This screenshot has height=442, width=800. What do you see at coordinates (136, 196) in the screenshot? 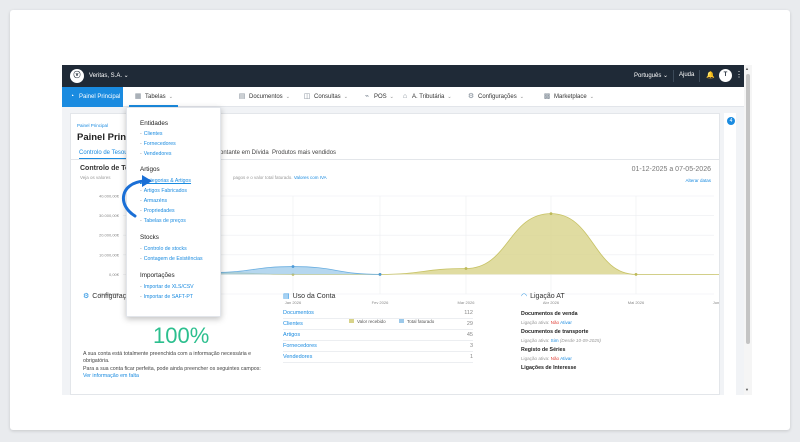
I see `annotation-arrow` at bounding box center [136, 196].